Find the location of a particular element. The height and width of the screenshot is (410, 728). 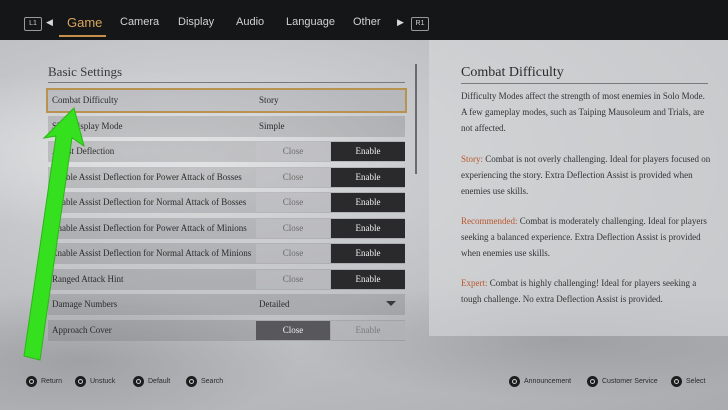

expert-key: Expert: is located at coordinates (474, 283).